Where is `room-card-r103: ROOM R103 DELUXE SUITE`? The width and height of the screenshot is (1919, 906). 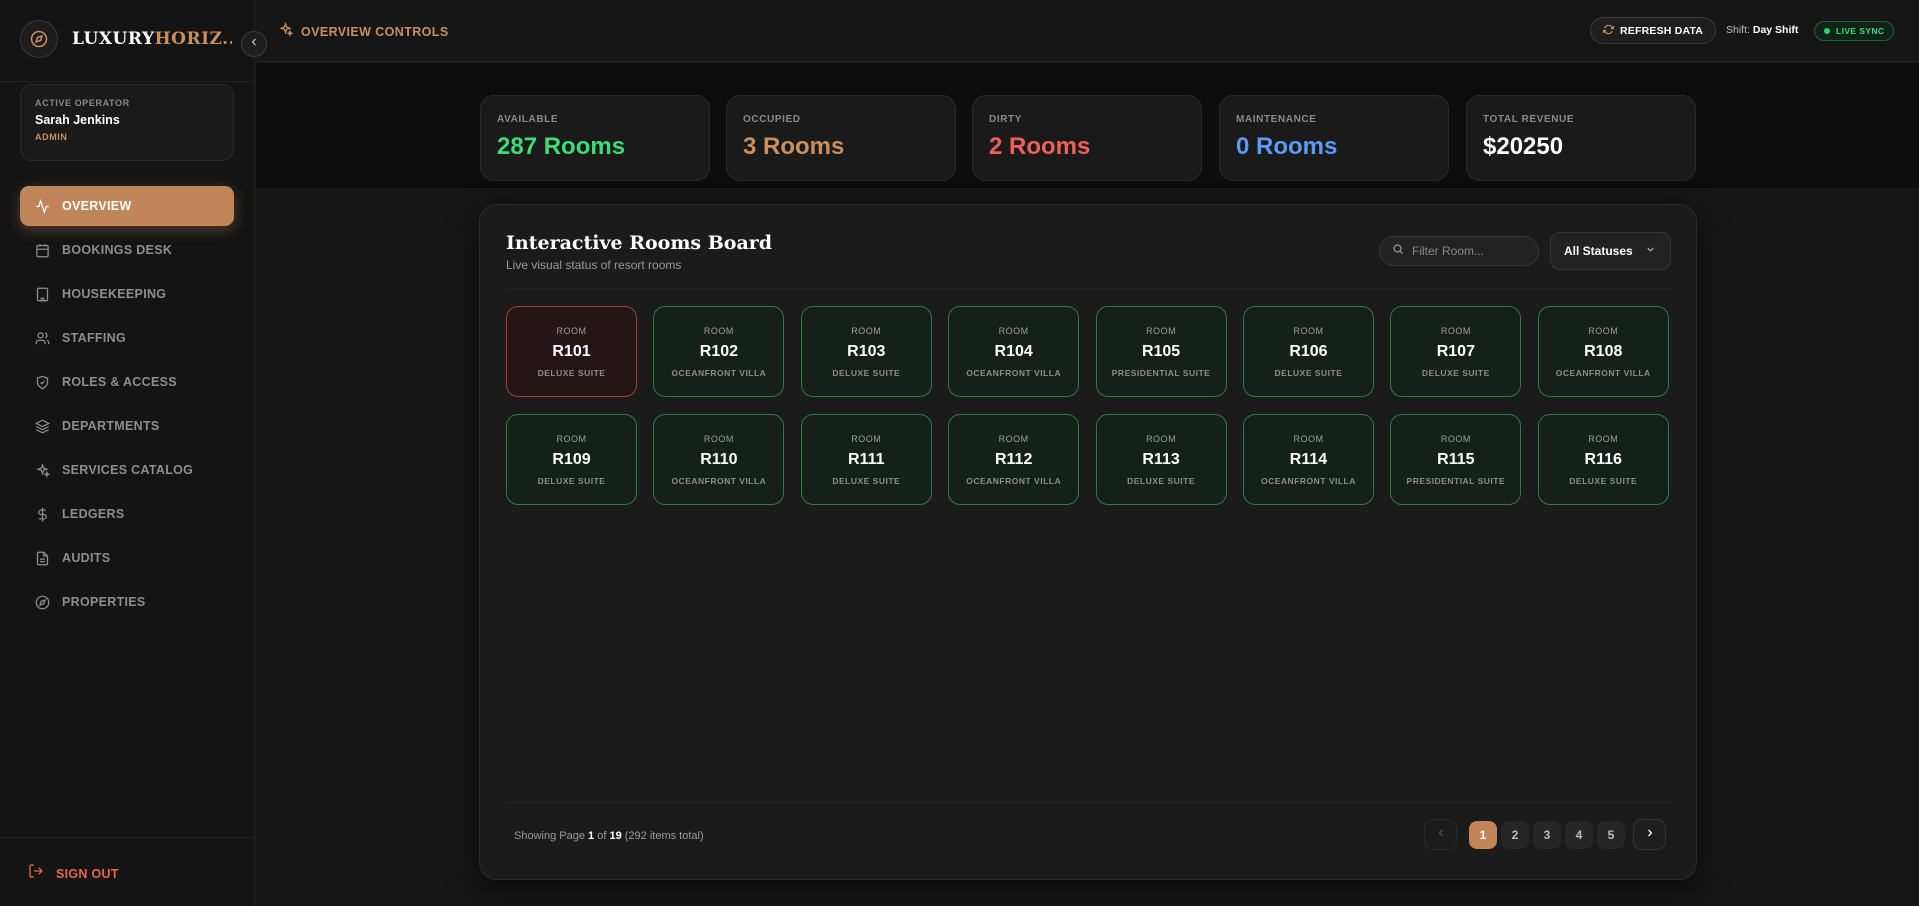
room-card-r103: ROOM R103 DELUXE SUITE is located at coordinates (866, 351).